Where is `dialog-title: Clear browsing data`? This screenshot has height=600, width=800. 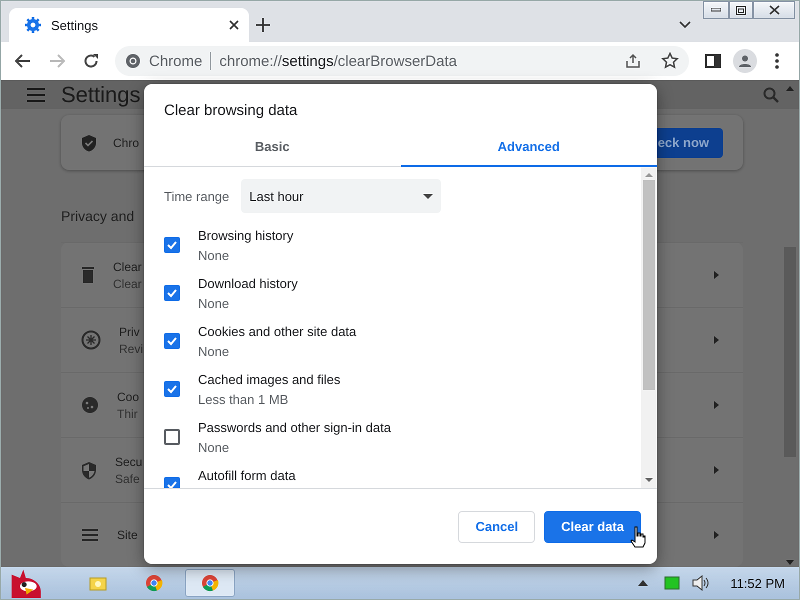
dialog-title: Clear browsing data is located at coordinates (230, 111).